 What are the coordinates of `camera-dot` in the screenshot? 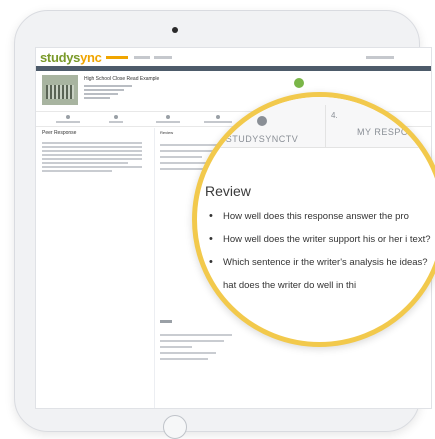 It's located at (175, 30).